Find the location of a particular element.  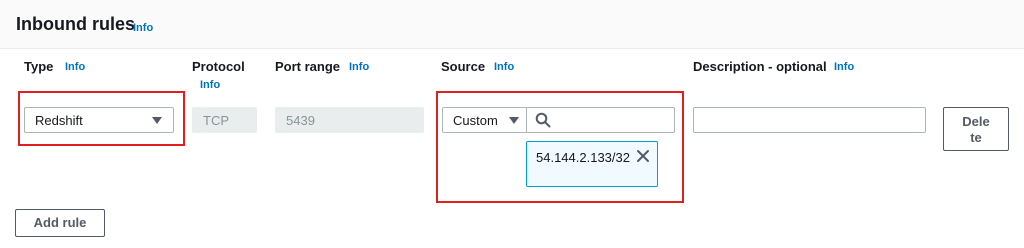

port-range-label: Port range is located at coordinates (308, 66).